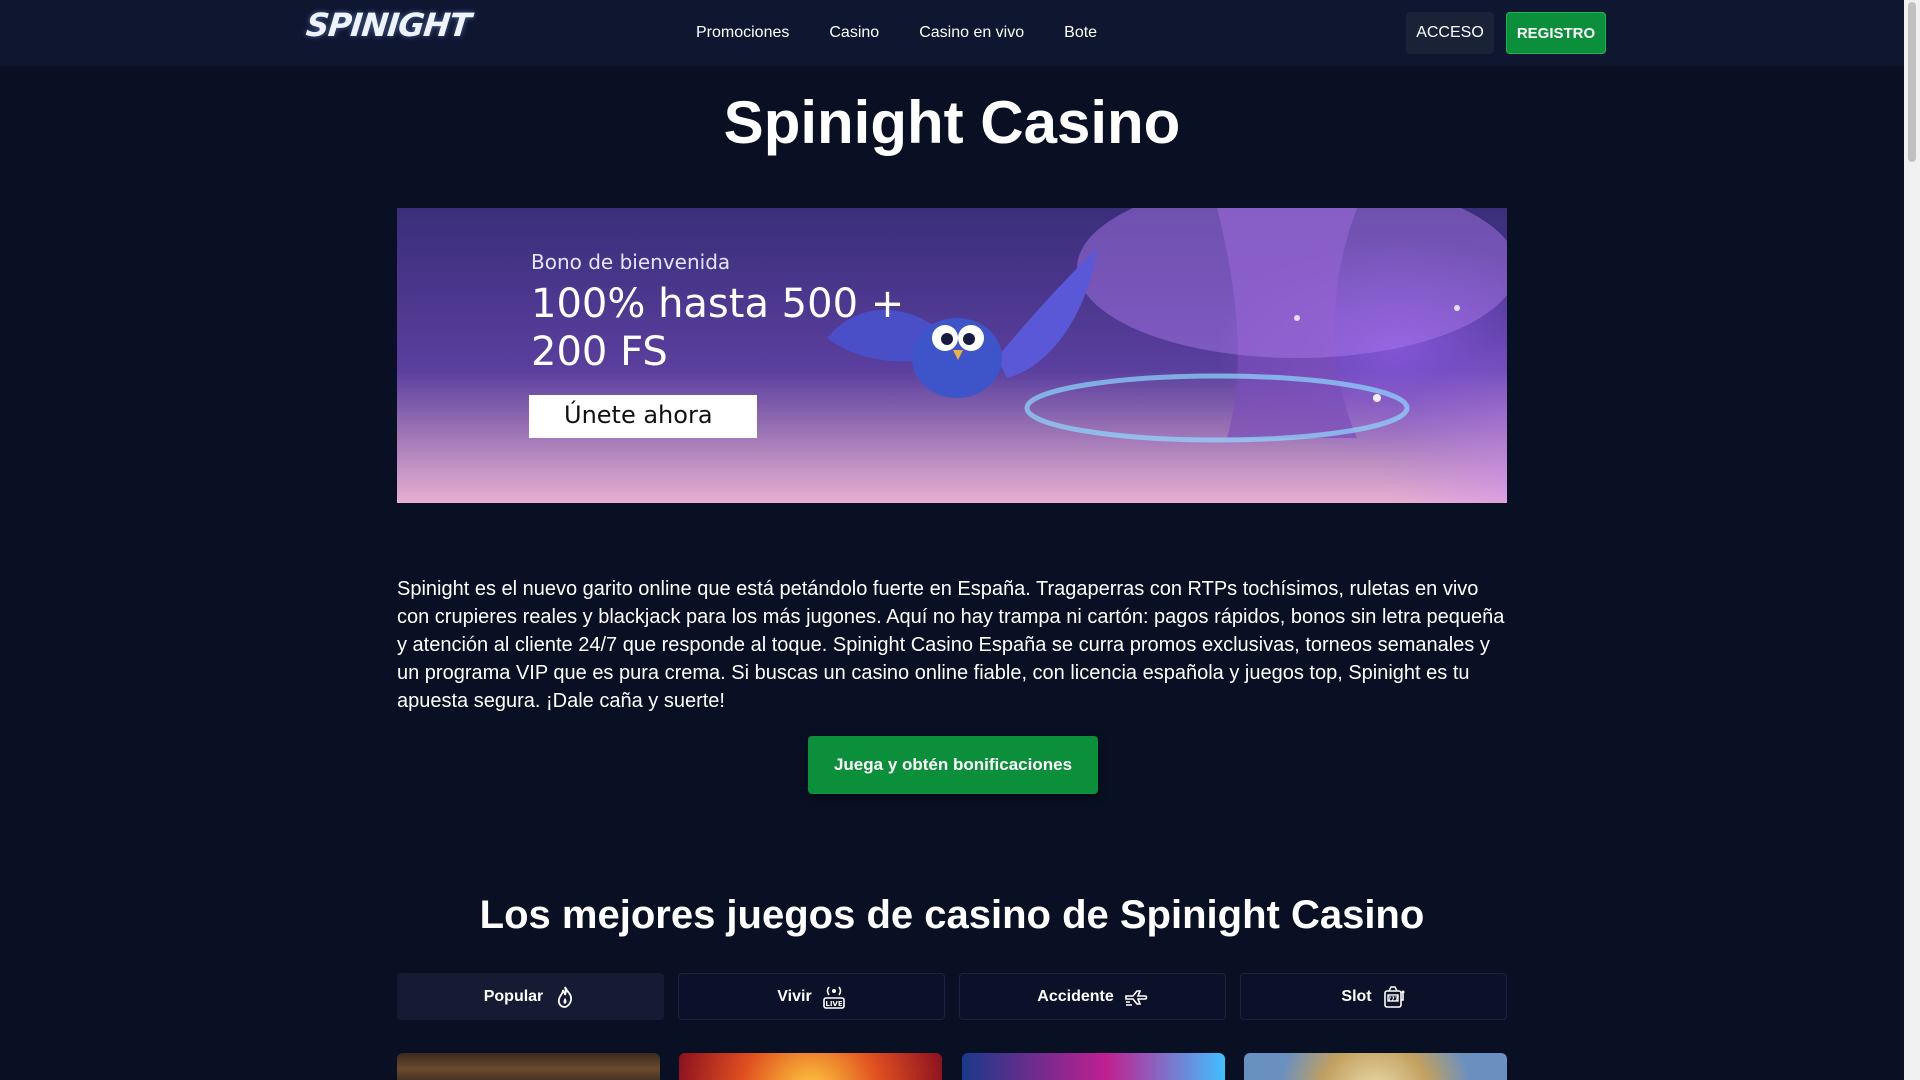 Image resolution: width=1920 pixels, height=1080 pixels. Describe the element at coordinates (643, 416) in the screenshot. I see `join-now-button: Únete ahora` at that location.